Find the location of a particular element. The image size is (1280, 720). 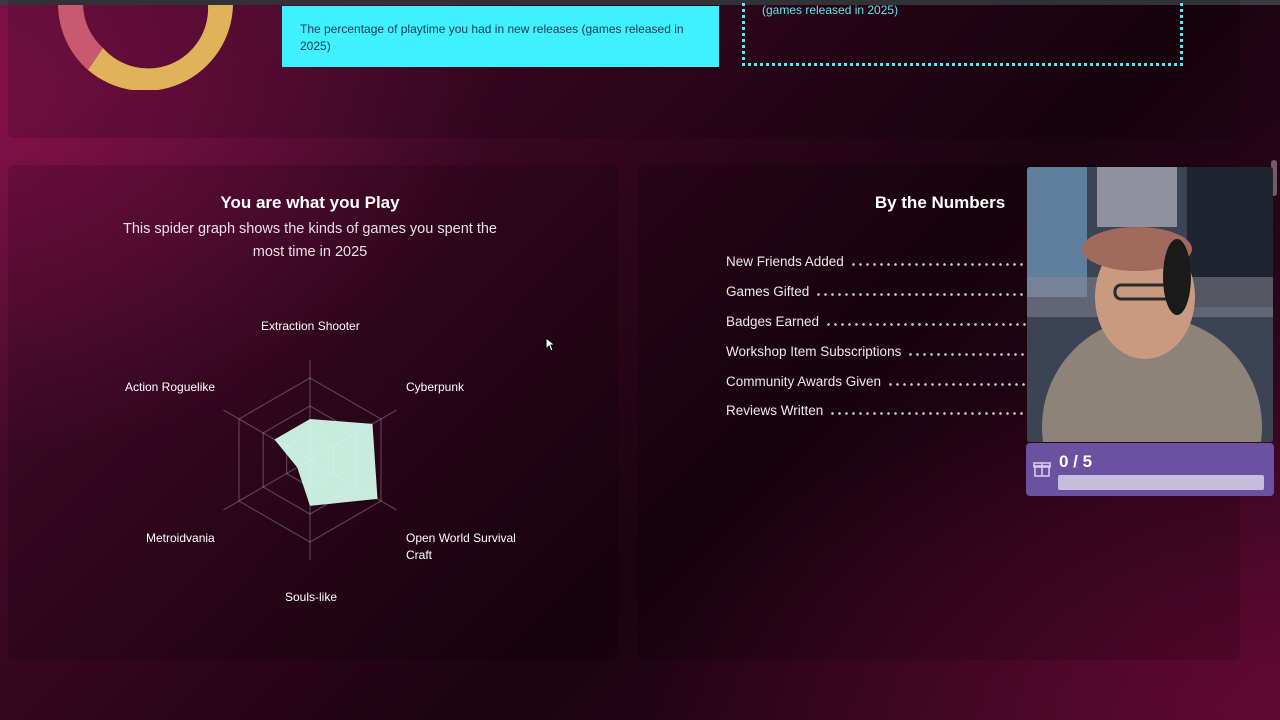

goal-progress-bar is located at coordinates (1161, 482).